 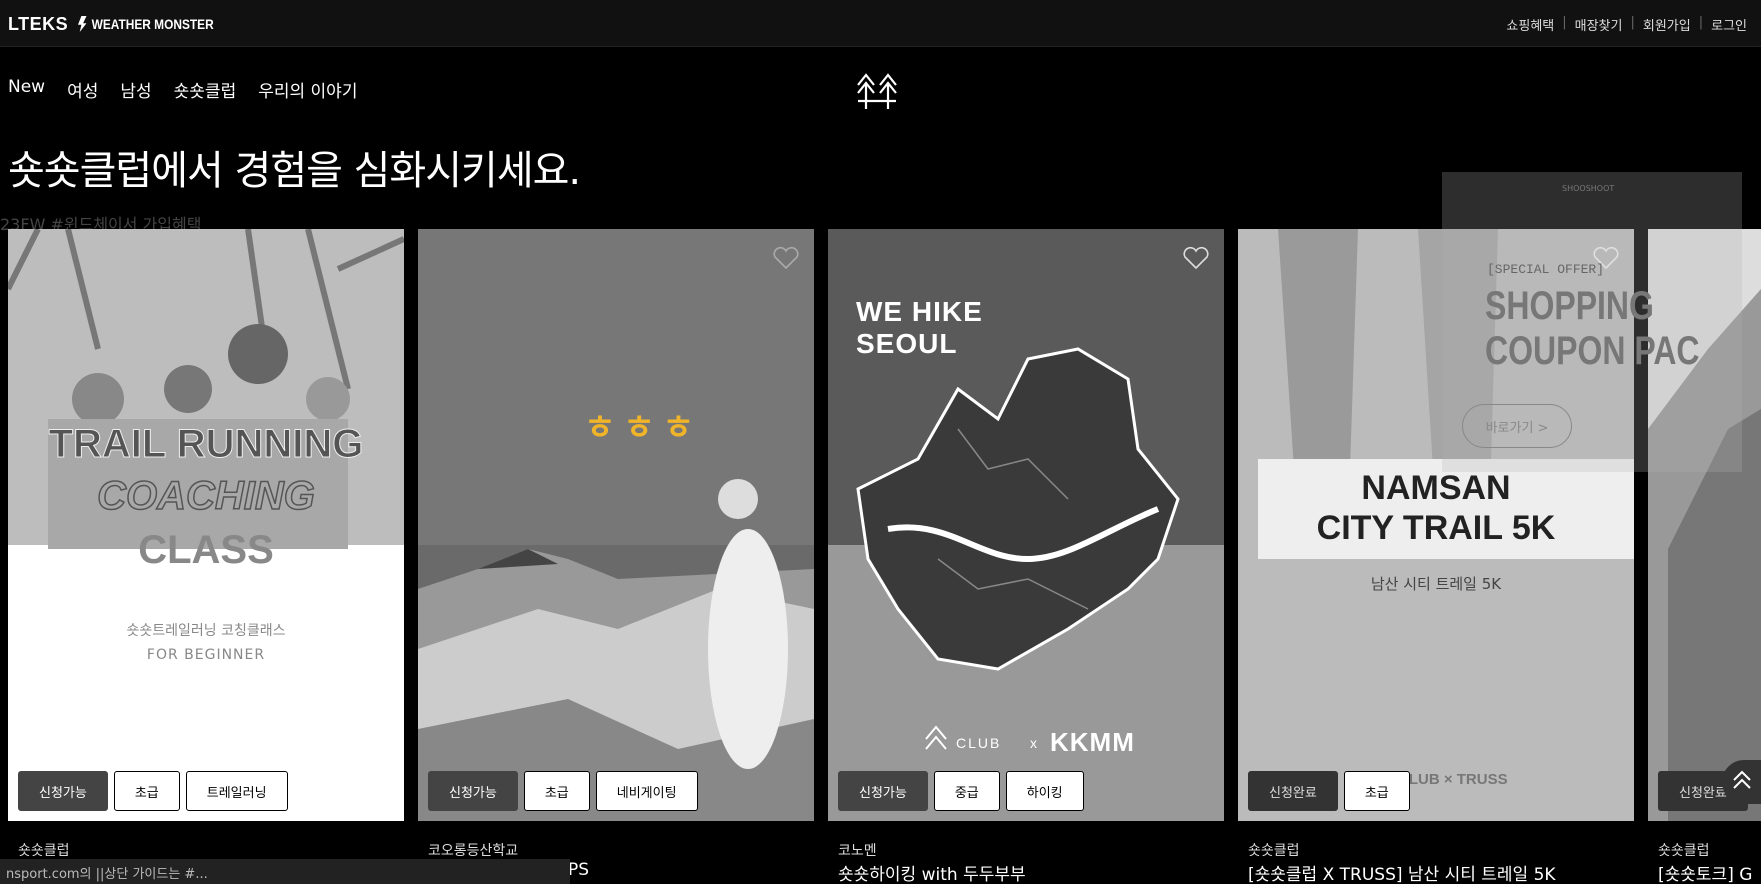 I want to click on nav-item-new: New, so click(x=26, y=89).